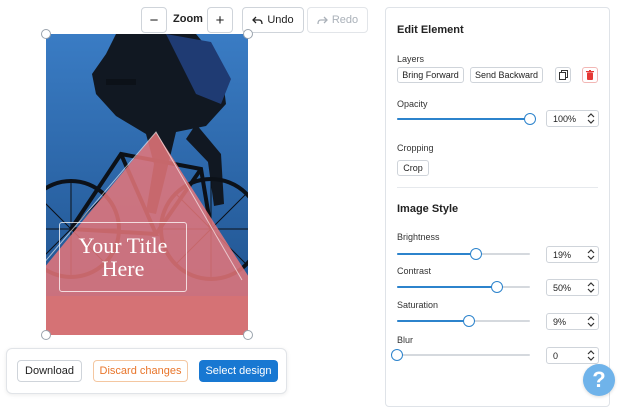 This screenshot has width=620, height=407. Describe the element at coordinates (530, 119) in the screenshot. I see `opacity-slider-thumb` at that location.